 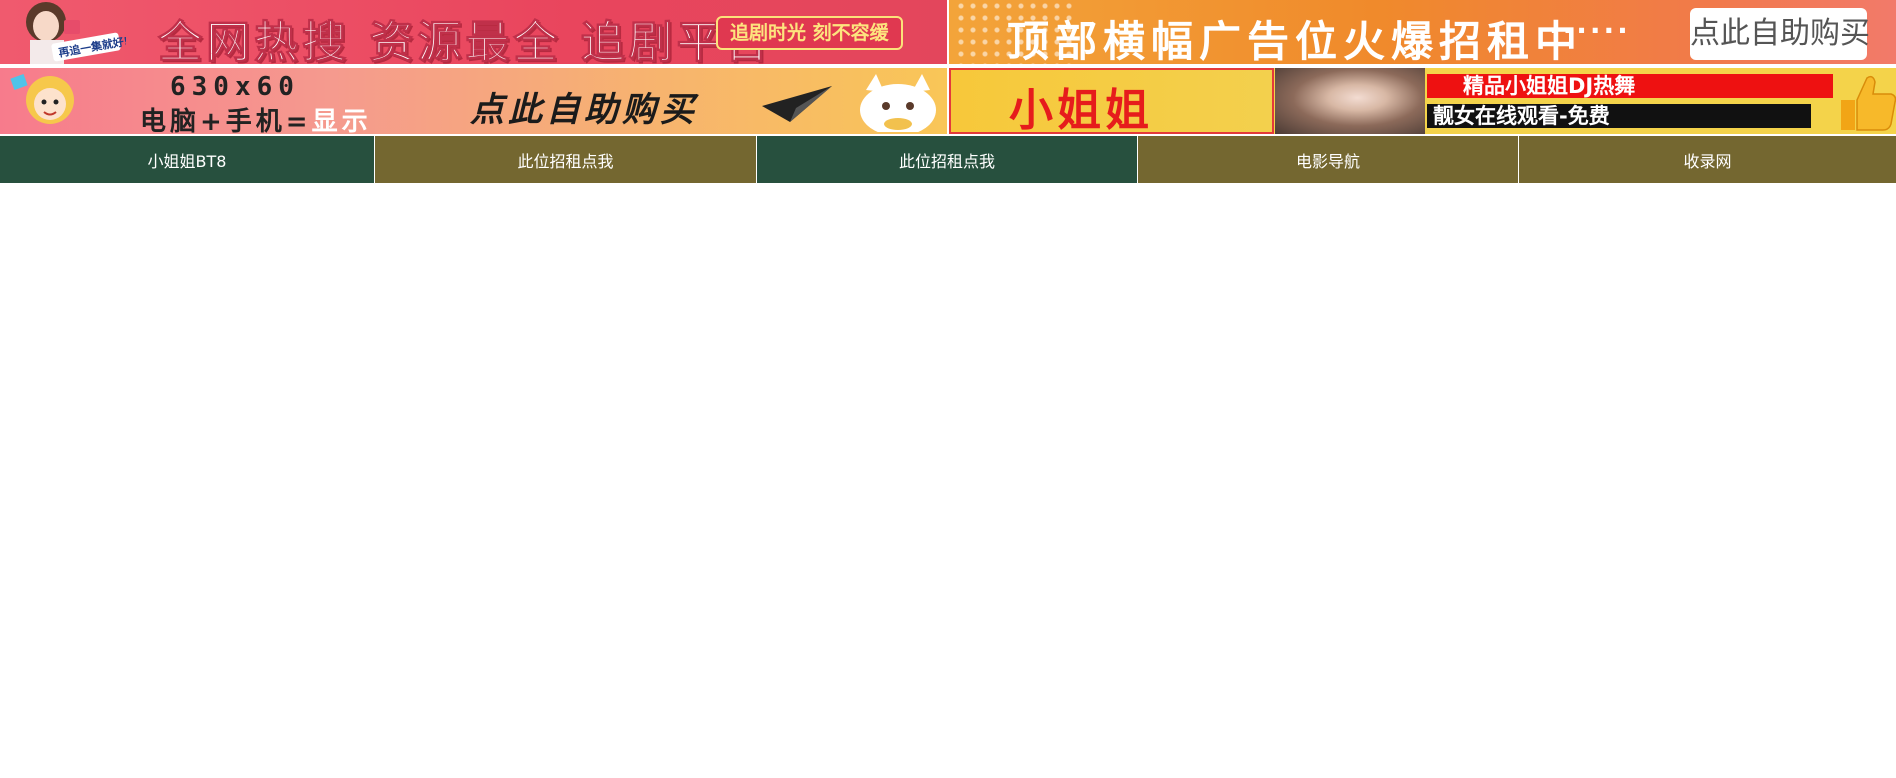 What do you see at coordinates (809, 33) in the screenshot?
I see `ad-tag: 追剧时光 刻不容缓` at bounding box center [809, 33].